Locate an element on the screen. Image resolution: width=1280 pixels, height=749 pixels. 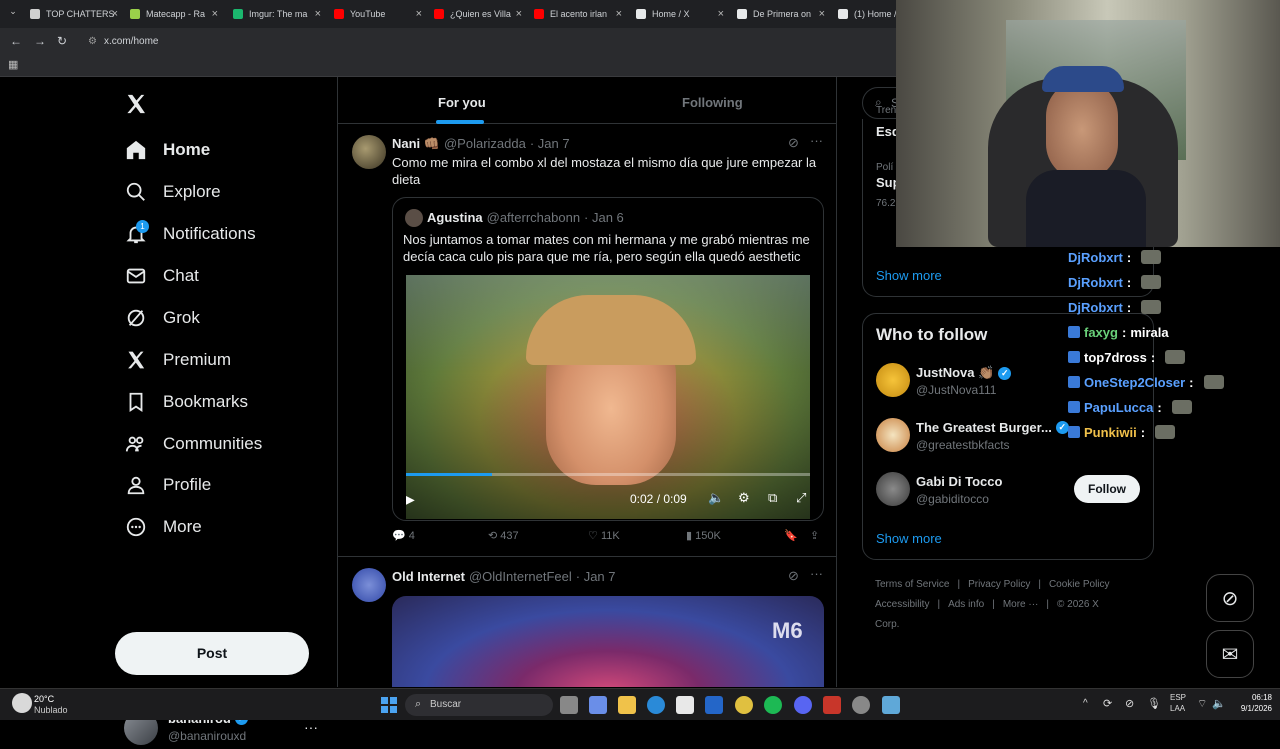
nav-item-home: Home is located at coordinates (167, 150).